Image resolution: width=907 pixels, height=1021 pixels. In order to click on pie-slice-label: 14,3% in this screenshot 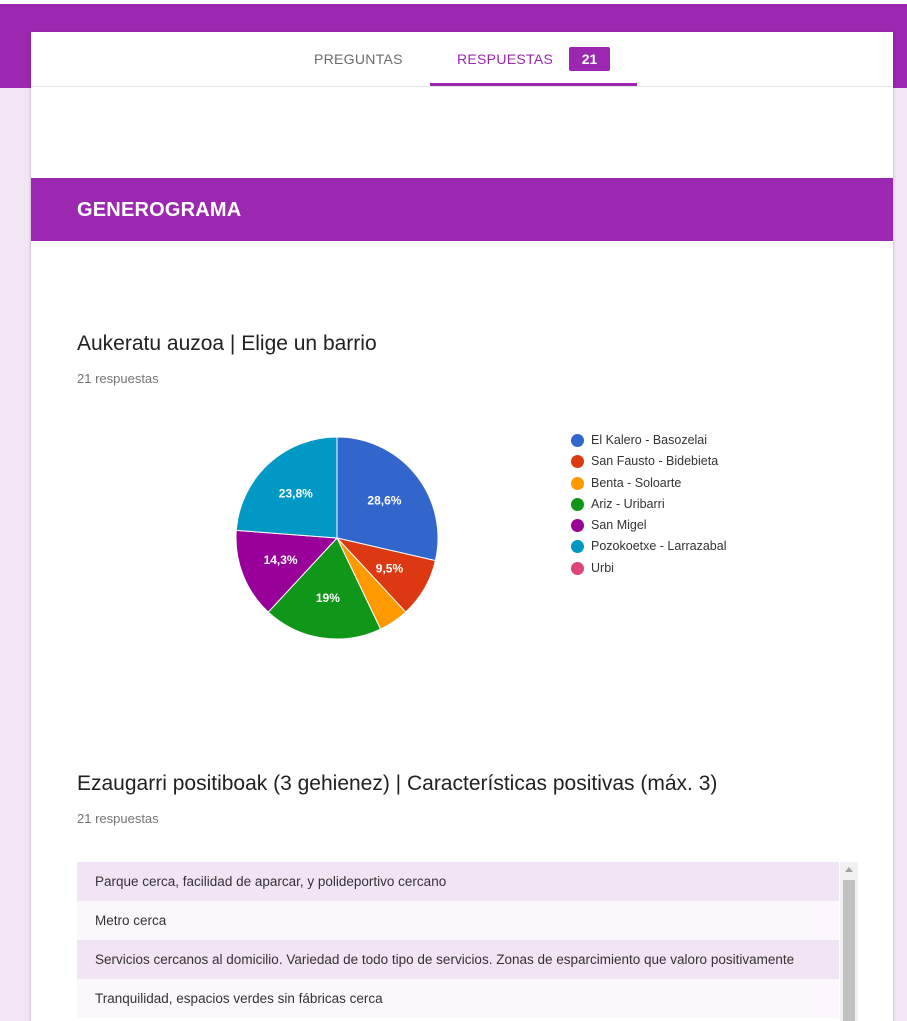, I will do `click(281, 560)`.